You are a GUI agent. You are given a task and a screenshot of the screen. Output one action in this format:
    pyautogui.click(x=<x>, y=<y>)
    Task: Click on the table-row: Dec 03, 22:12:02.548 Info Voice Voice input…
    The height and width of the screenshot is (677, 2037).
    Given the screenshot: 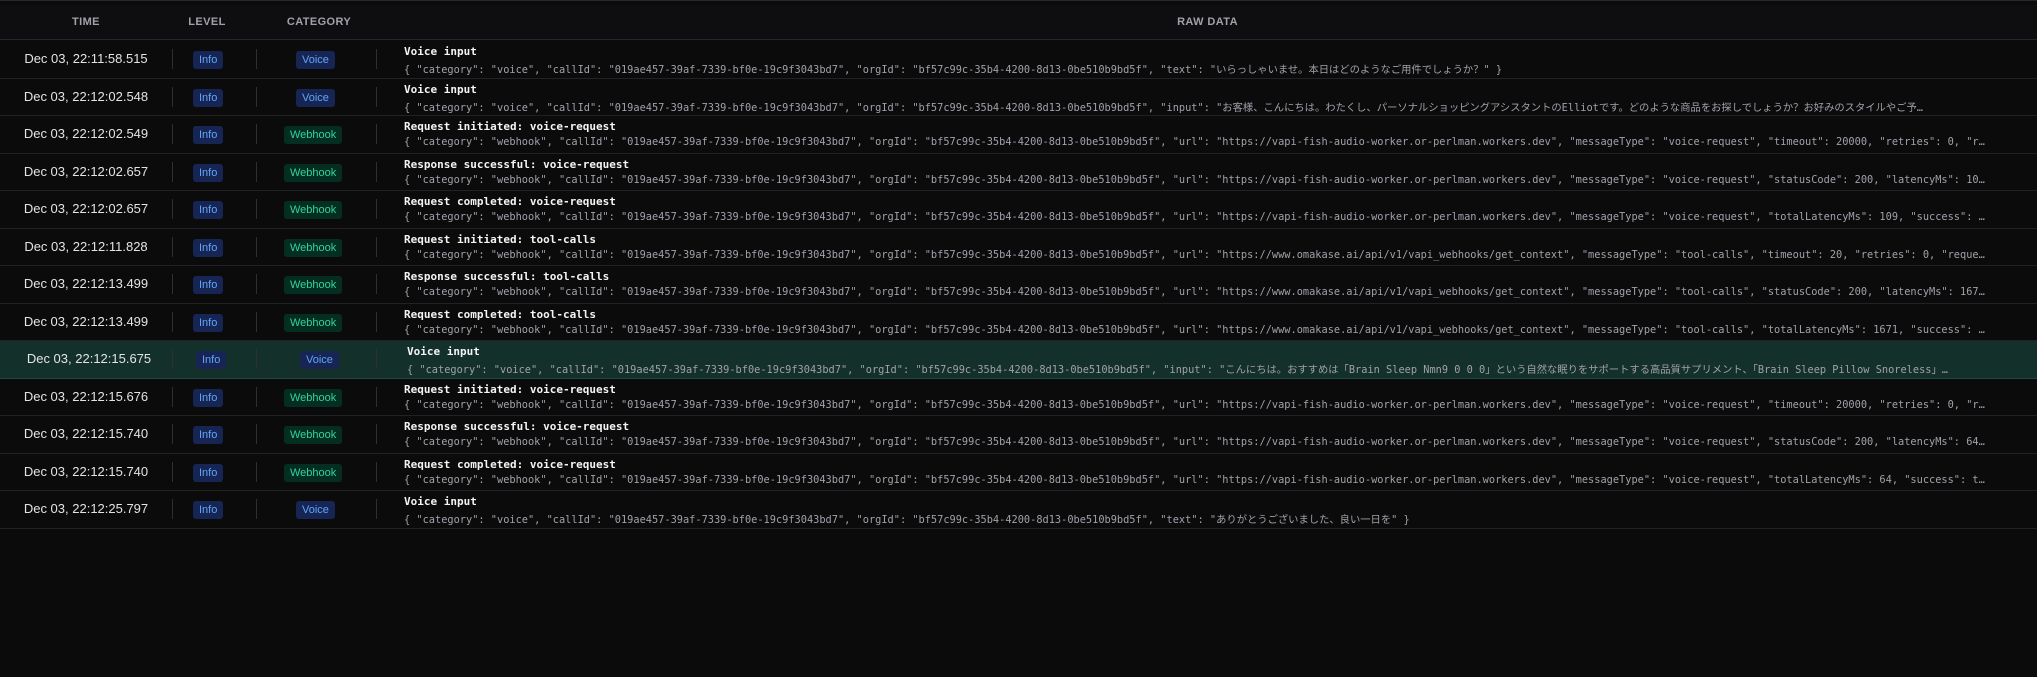 What is the action you would take?
    pyautogui.click(x=1018, y=97)
    